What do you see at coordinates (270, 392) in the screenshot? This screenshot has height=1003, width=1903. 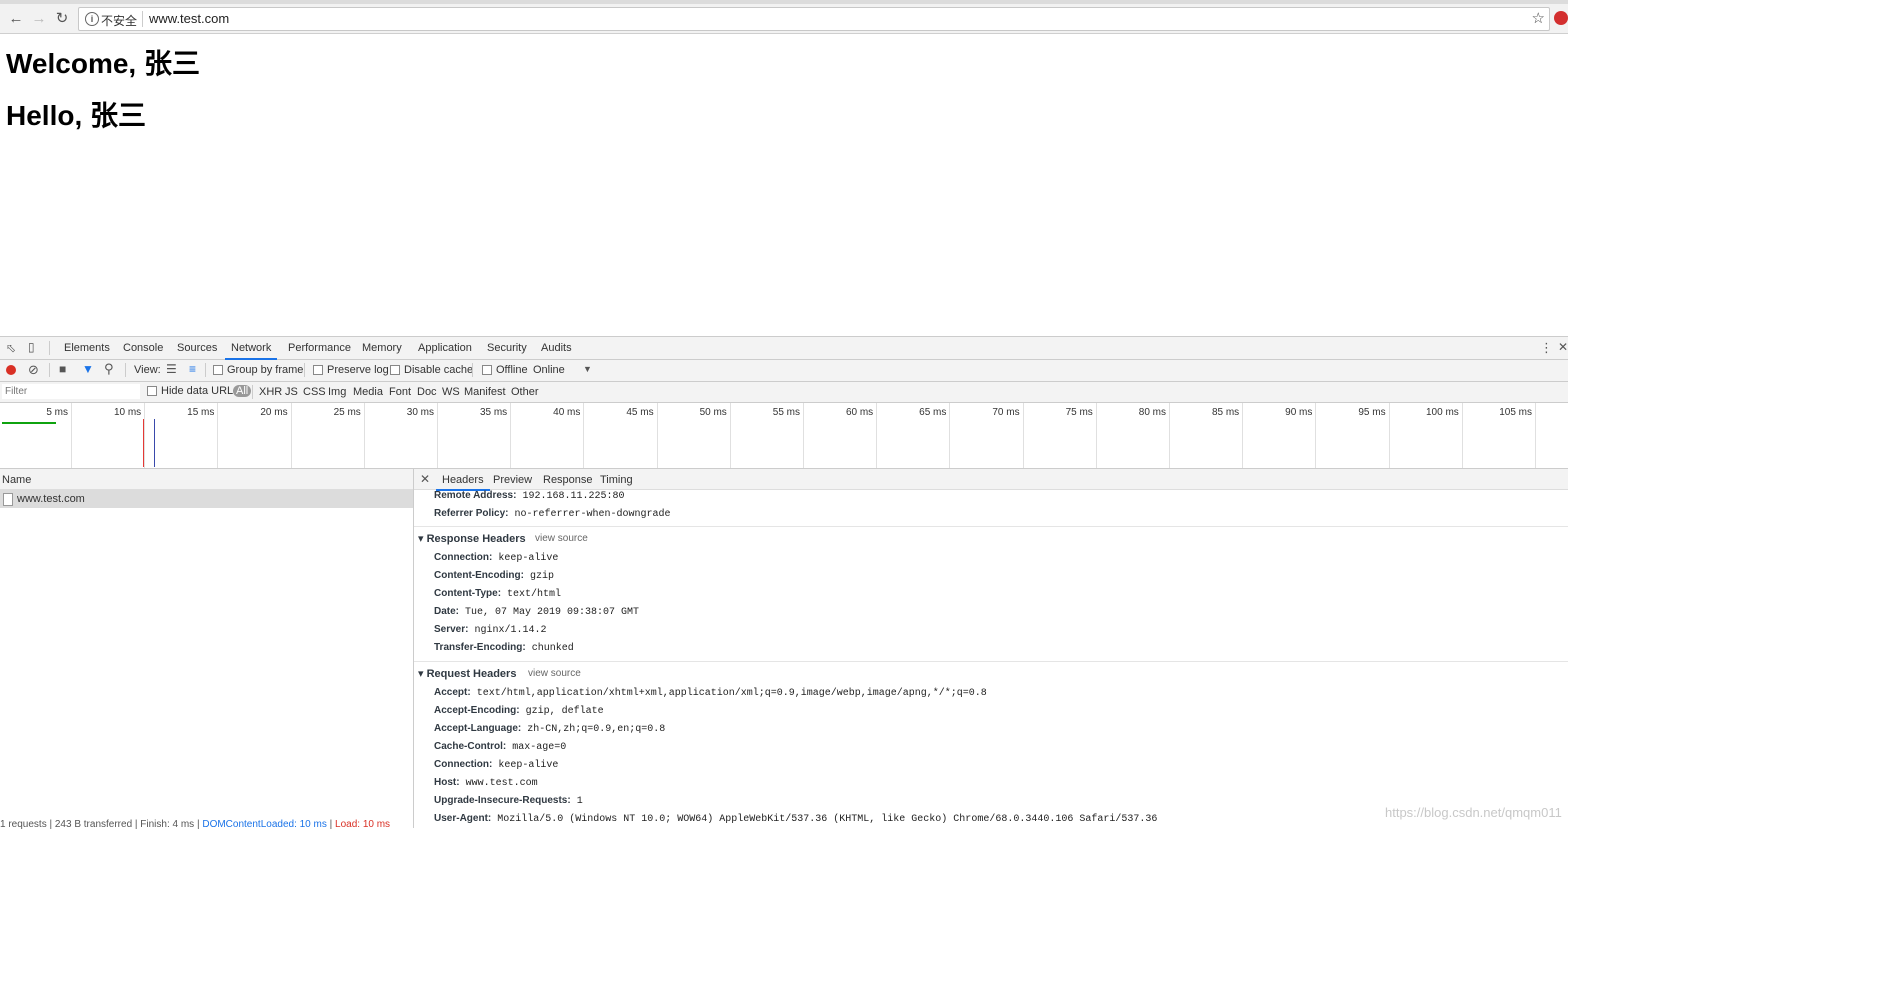 I see `filter-type-xhr: XHR` at bounding box center [270, 392].